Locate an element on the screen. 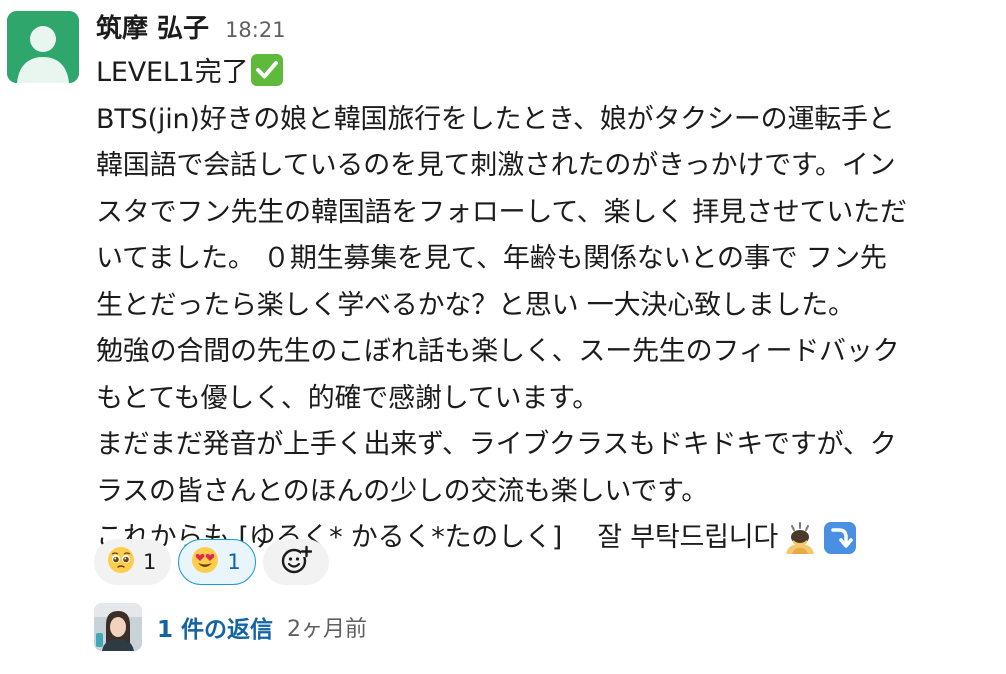 Image resolution: width=1006 pixels, height=674 pixels. thread-summary: 1 件の返信 2ヶ月前 is located at coordinates (230, 627).